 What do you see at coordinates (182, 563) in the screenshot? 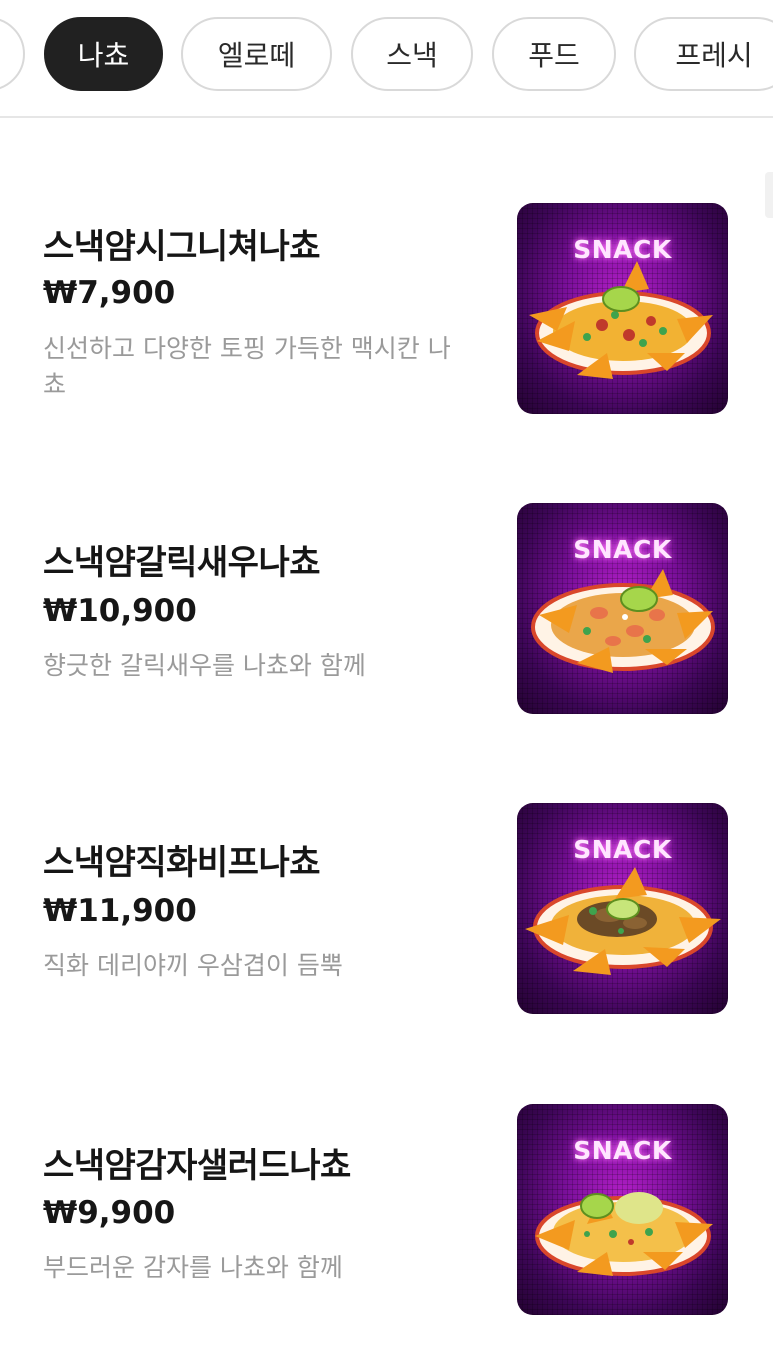
I see `menu-item-name: 스낵얌갈릭새우나쵸` at bounding box center [182, 563].